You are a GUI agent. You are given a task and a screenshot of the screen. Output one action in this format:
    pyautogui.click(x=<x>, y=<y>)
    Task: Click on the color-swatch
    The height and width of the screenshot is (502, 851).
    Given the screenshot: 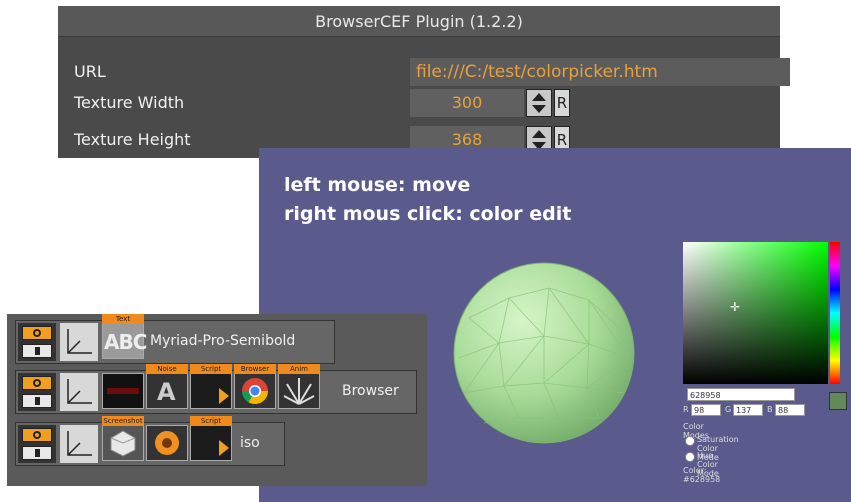 What is the action you would take?
    pyautogui.click(x=838, y=401)
    